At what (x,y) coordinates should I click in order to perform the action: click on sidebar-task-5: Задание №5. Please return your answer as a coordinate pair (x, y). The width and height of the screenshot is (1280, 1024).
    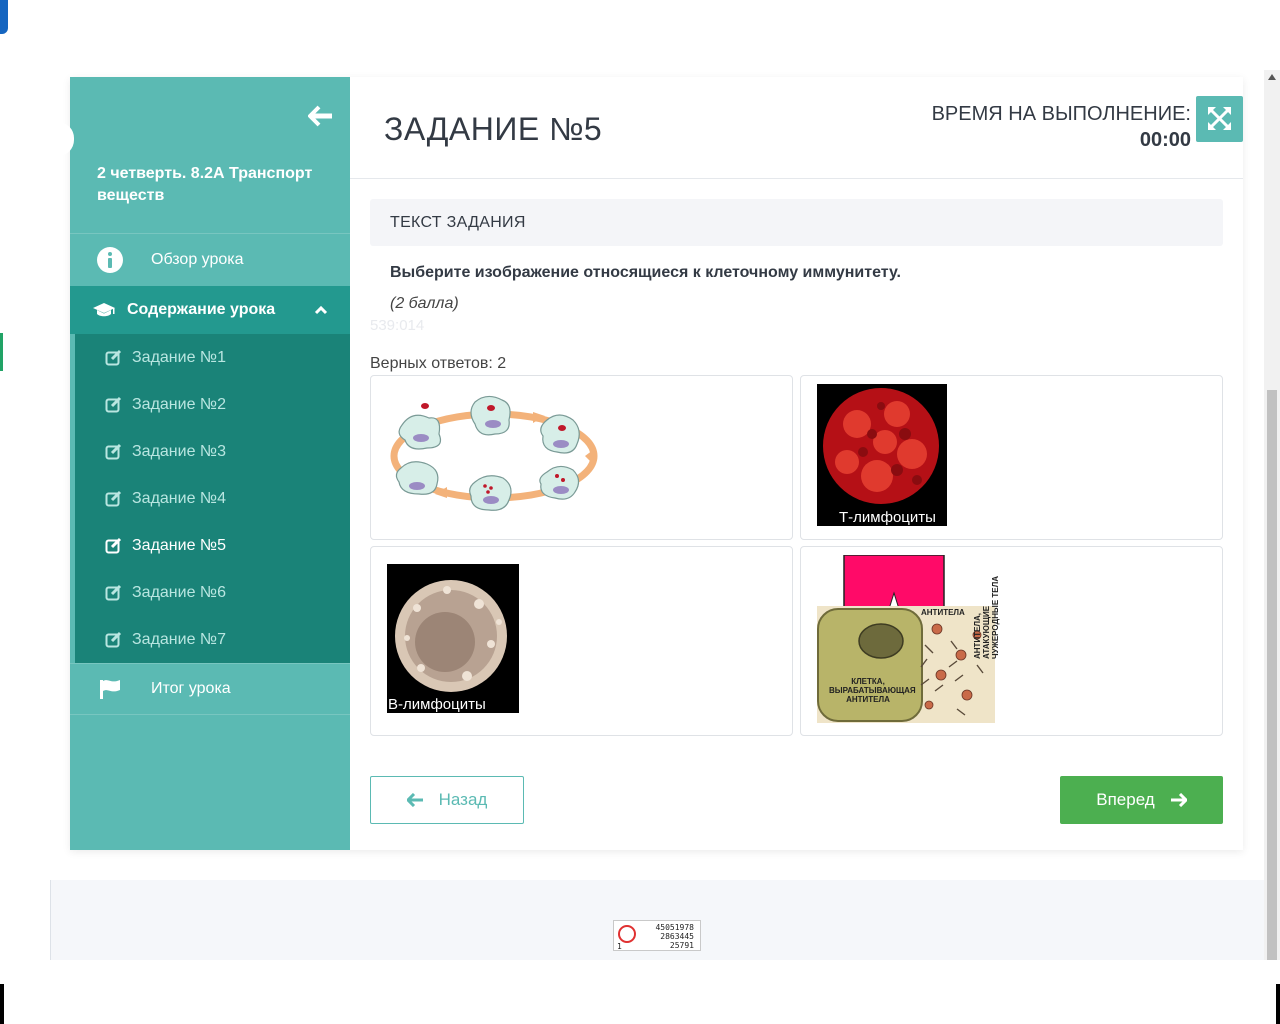
    Looking at the image, I should click on (212, 545).